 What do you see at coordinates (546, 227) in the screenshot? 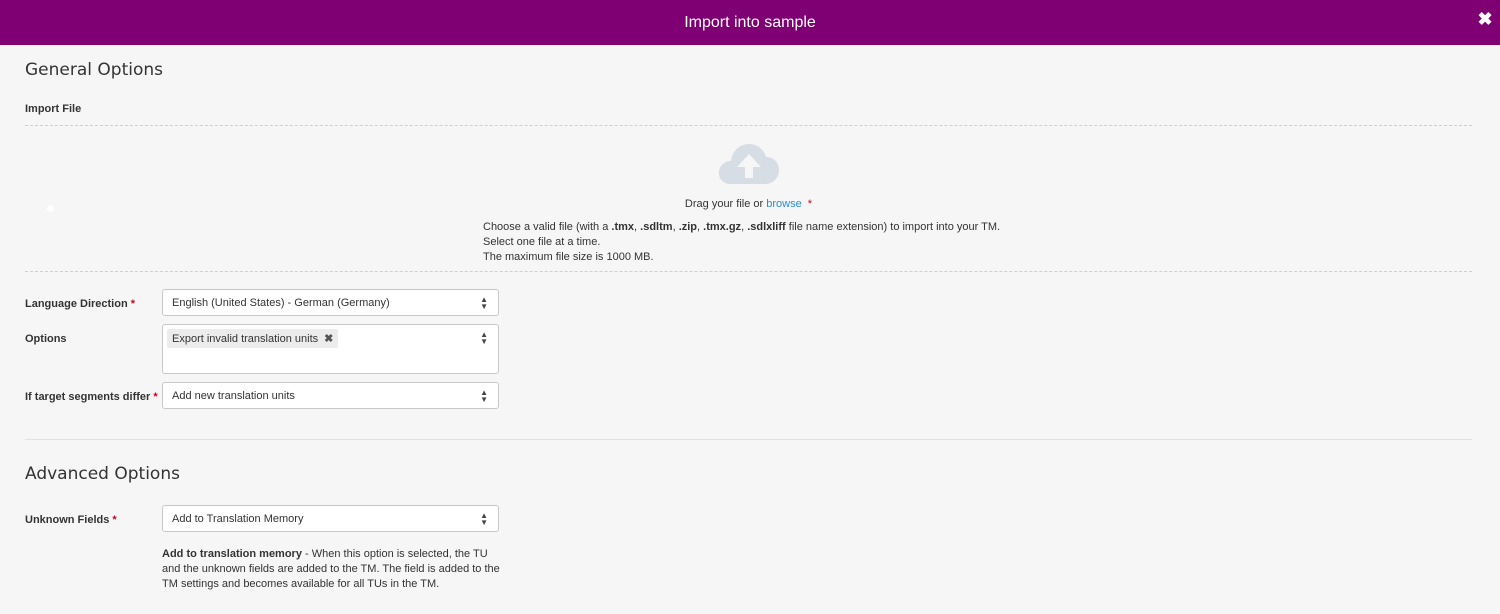
I see `help-prefix: Choose a valid file (with a` at bounding box center [546, 227].